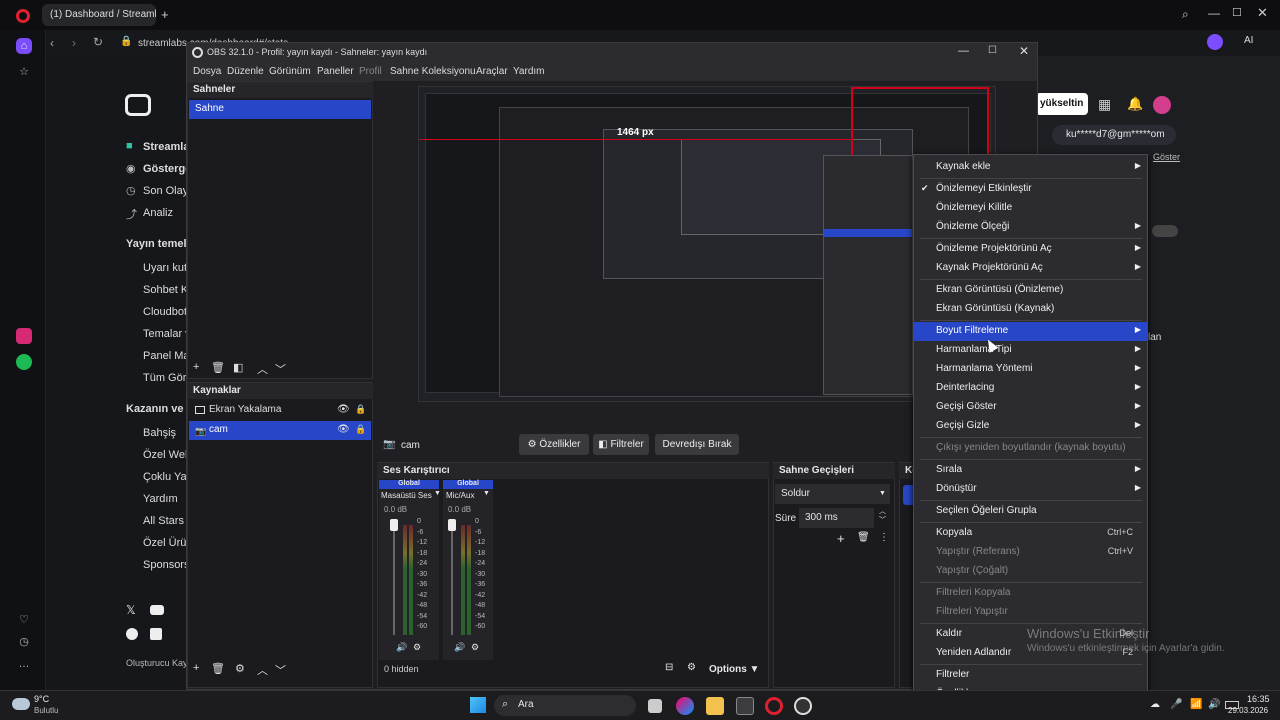 The width and height of the screenshot is (1280, 720). Describe the element at coordinates (1024, 51) in the screenshot. I see `obs-close-icon: ✕` at that location.